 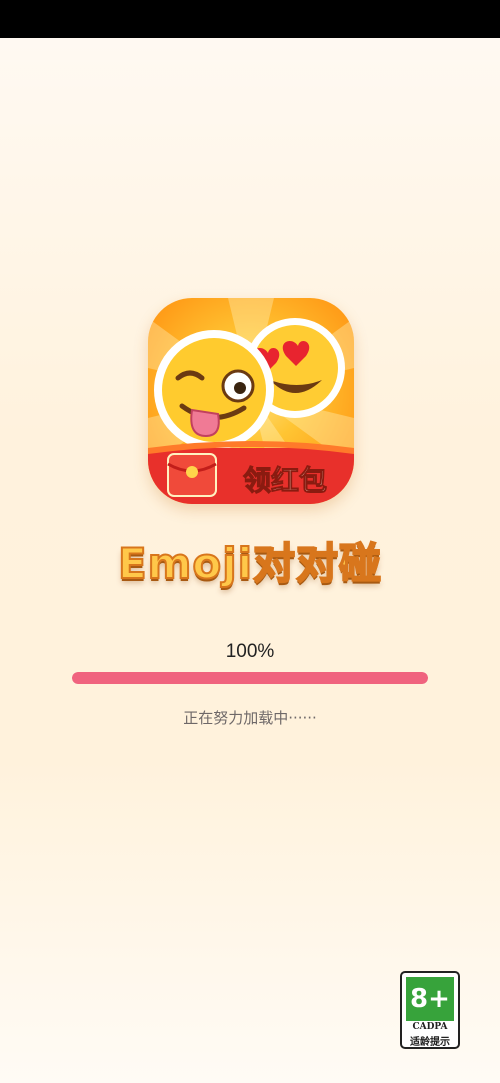 I want to click on progress-fill, so click(x=250, y=678).